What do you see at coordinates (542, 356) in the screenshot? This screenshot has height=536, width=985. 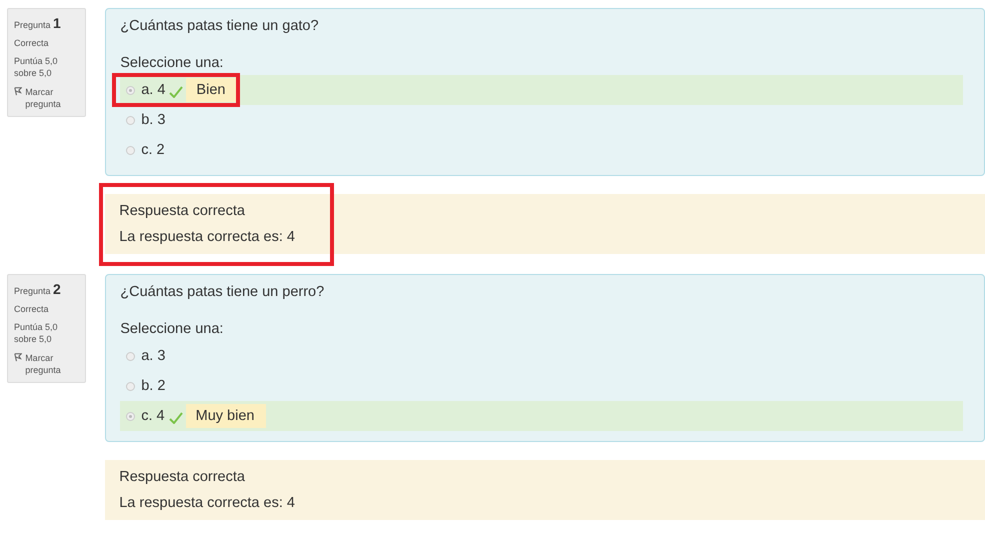 I see `answer-option: a. 3` at bounding box center [542, 356].